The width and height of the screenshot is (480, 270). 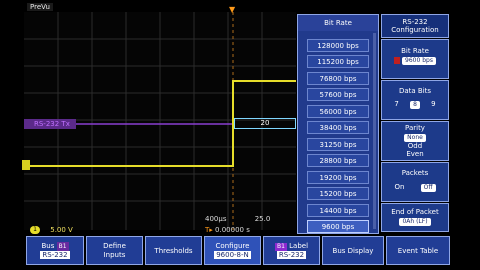 I want to click on trigger-icon: T▸, so click(x=209, y=230).